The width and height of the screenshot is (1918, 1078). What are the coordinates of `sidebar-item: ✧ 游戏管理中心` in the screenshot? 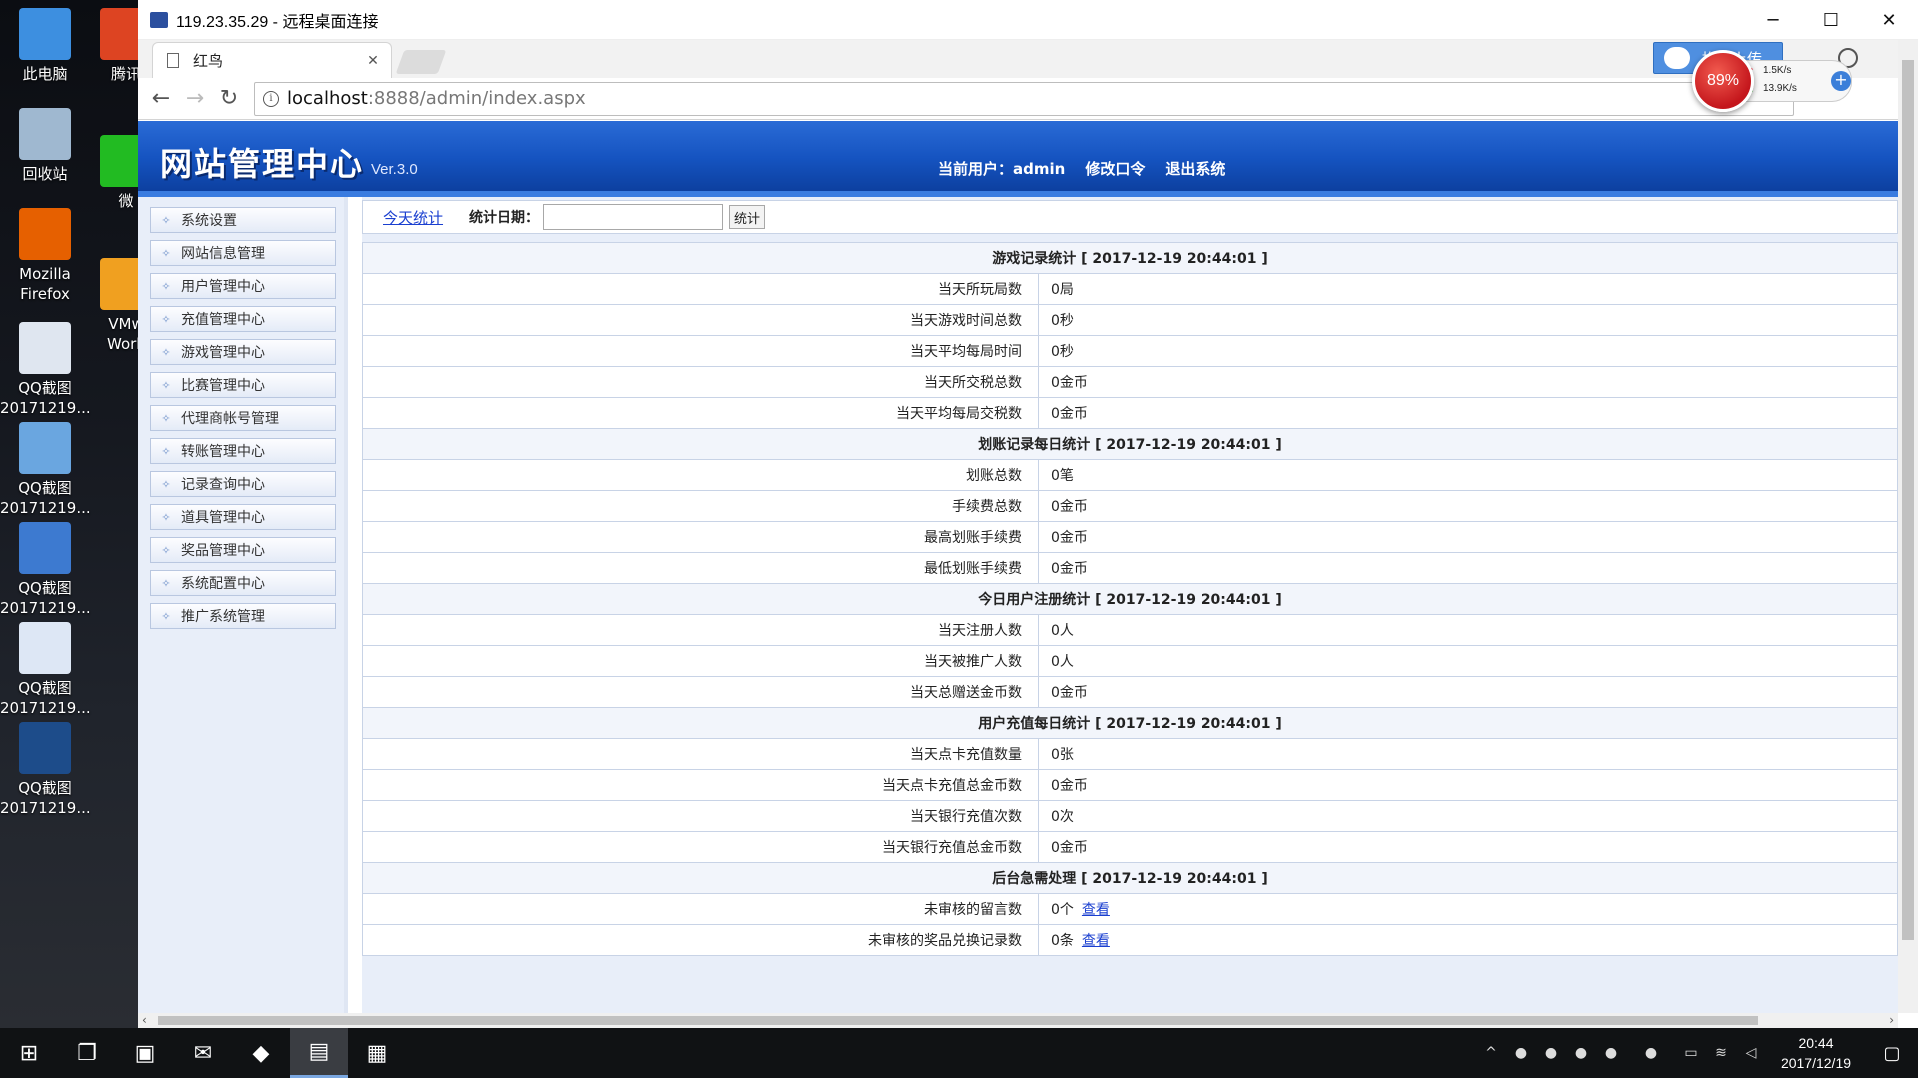 It's located at (243, 352).